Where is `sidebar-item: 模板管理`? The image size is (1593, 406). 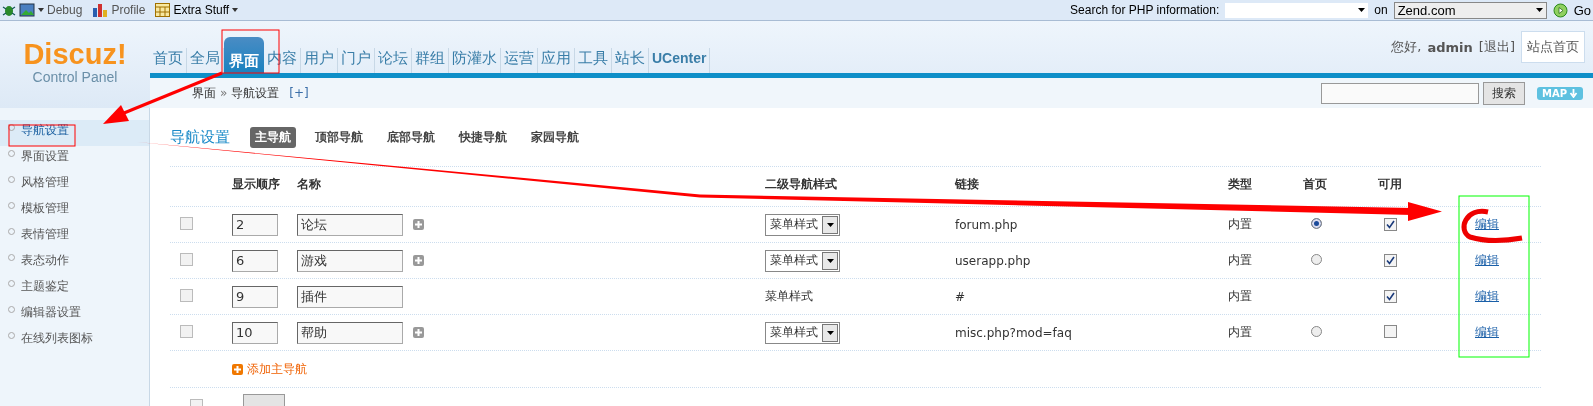 sidebar-item: 模板管理 is located at coordinates (74, 211).